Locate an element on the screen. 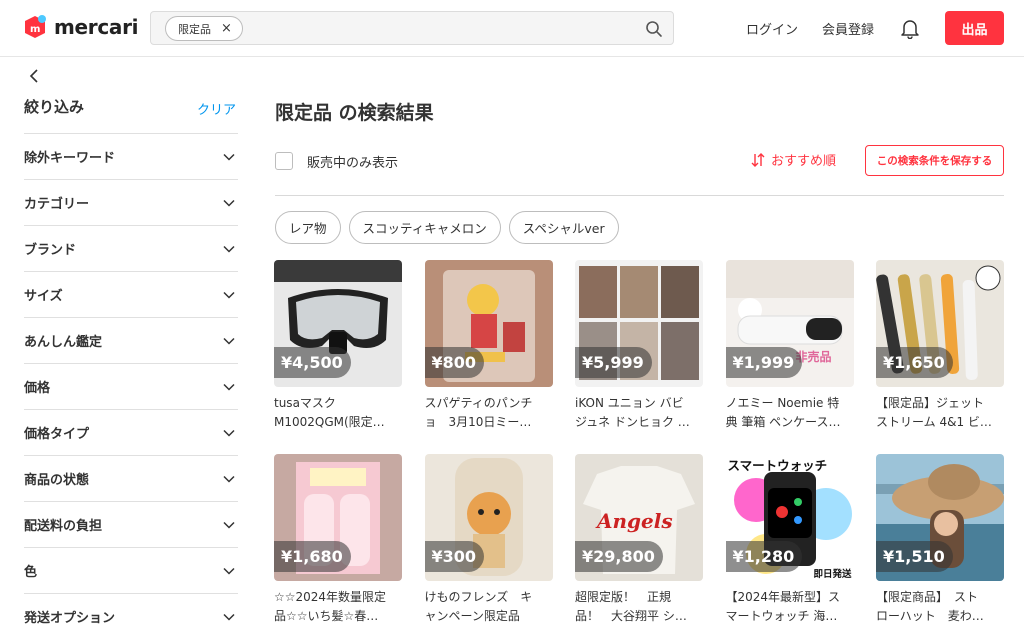  suggested-tags: レア物 スコッティキャメロン スペシャルver is located at coordinates (451, 227).